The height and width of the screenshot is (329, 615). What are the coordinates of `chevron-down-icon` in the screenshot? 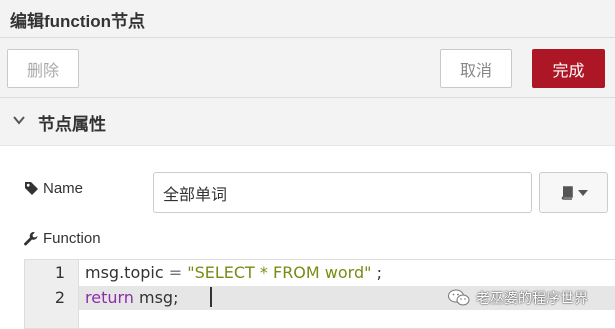 It's located at (19, 120).